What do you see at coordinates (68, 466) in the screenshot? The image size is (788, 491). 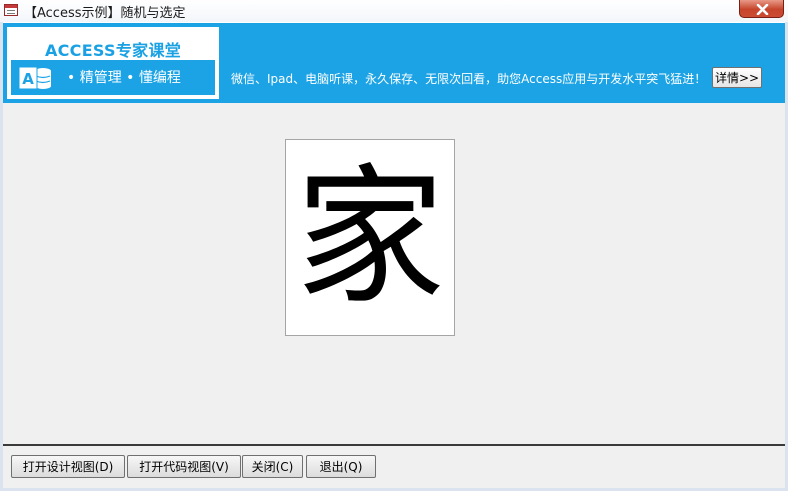 I see `open-design-view-button: 打开设计视图(D)` at bounding box center [68, 466].